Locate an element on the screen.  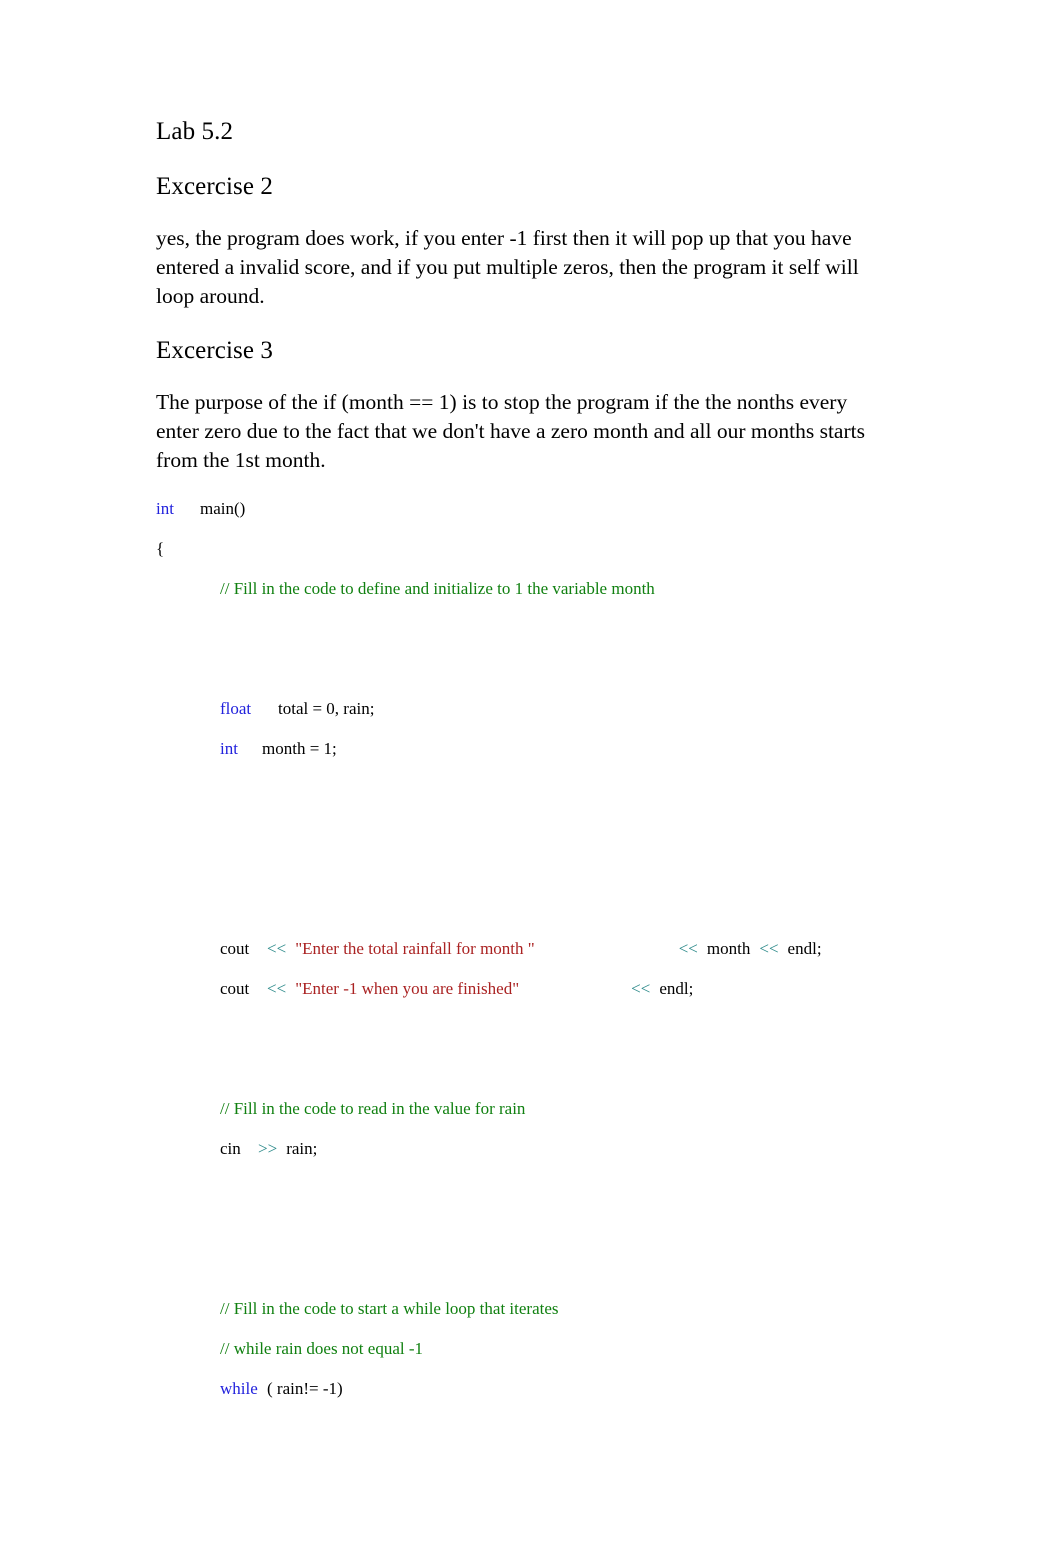
variable-rain: rain; is located at coordinates (302, 1148).